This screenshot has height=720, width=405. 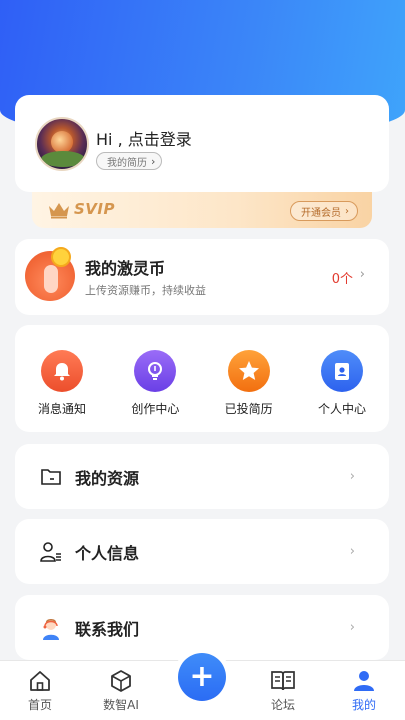 I want to click on tab-label: 首页, so click(x=39, y=705).